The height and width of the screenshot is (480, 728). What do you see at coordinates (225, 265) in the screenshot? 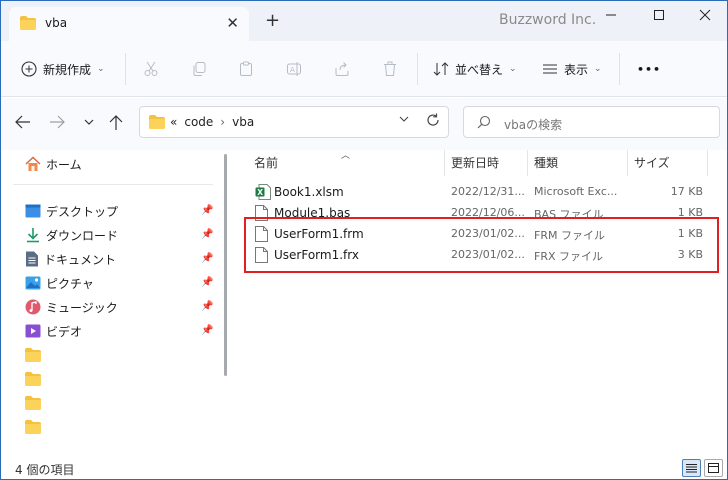
I see `scroll-thumb` at bounding box center [225, 265].